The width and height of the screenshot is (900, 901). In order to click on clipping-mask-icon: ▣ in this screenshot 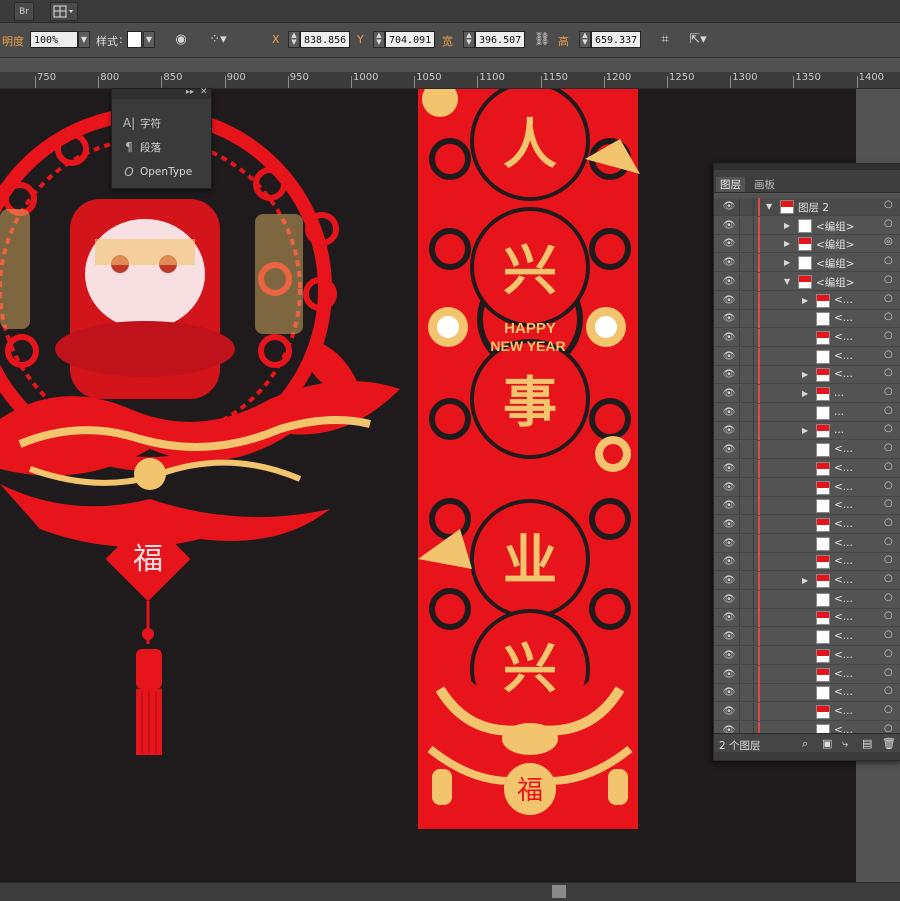, I will do `click(827, 743)`.